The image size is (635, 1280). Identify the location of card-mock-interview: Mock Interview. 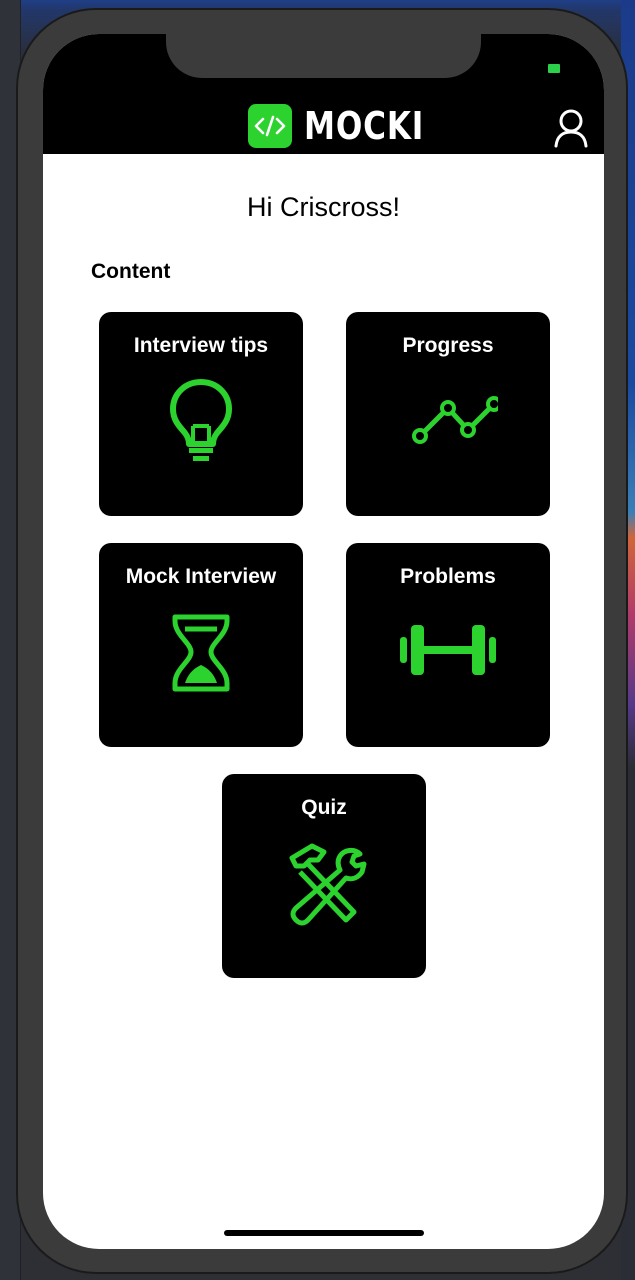
(201, 645).